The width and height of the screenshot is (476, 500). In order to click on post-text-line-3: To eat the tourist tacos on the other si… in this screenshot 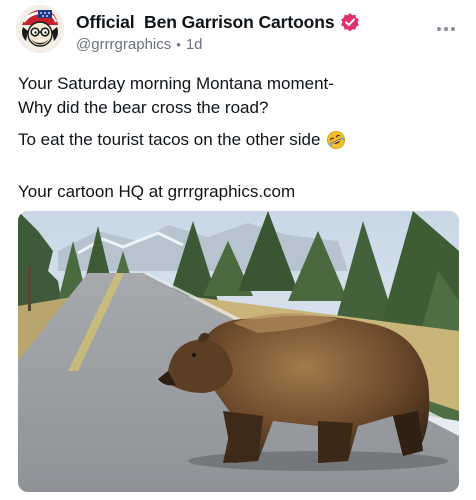, I will do `click(238, 140)`.